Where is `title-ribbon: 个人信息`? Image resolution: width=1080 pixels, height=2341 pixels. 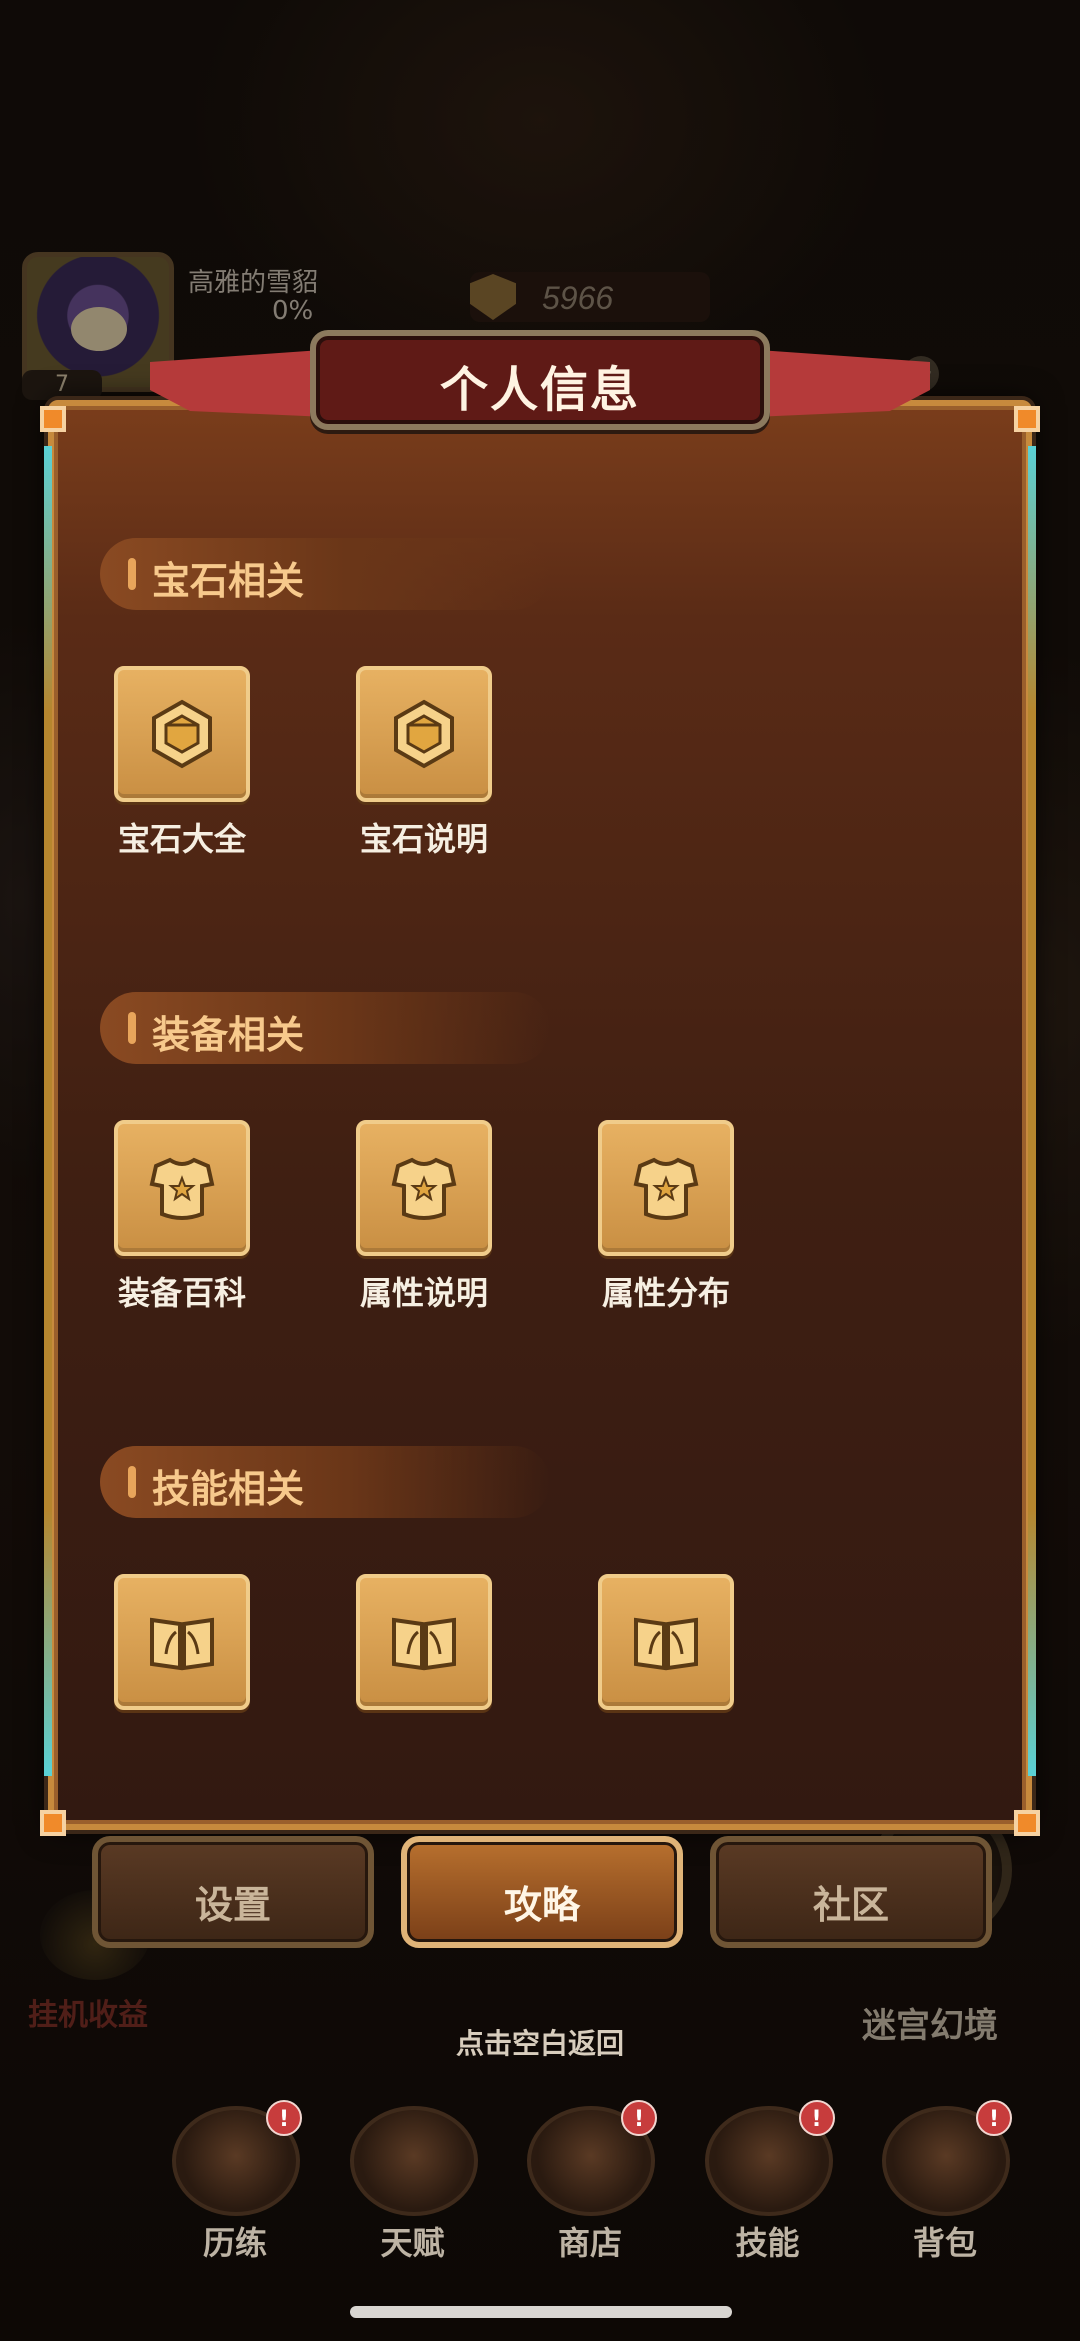
title-ribbon: 个人信息 is located at coordinates (540, 380).